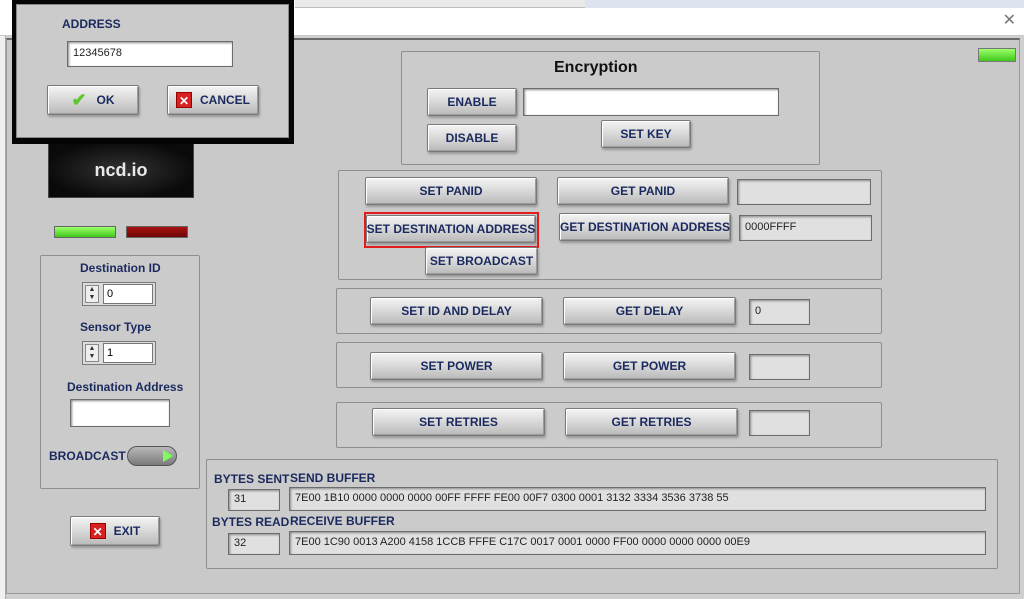  Describe the element at coordinates (779, 367) in the screenshot. I see `power-value` at that location.